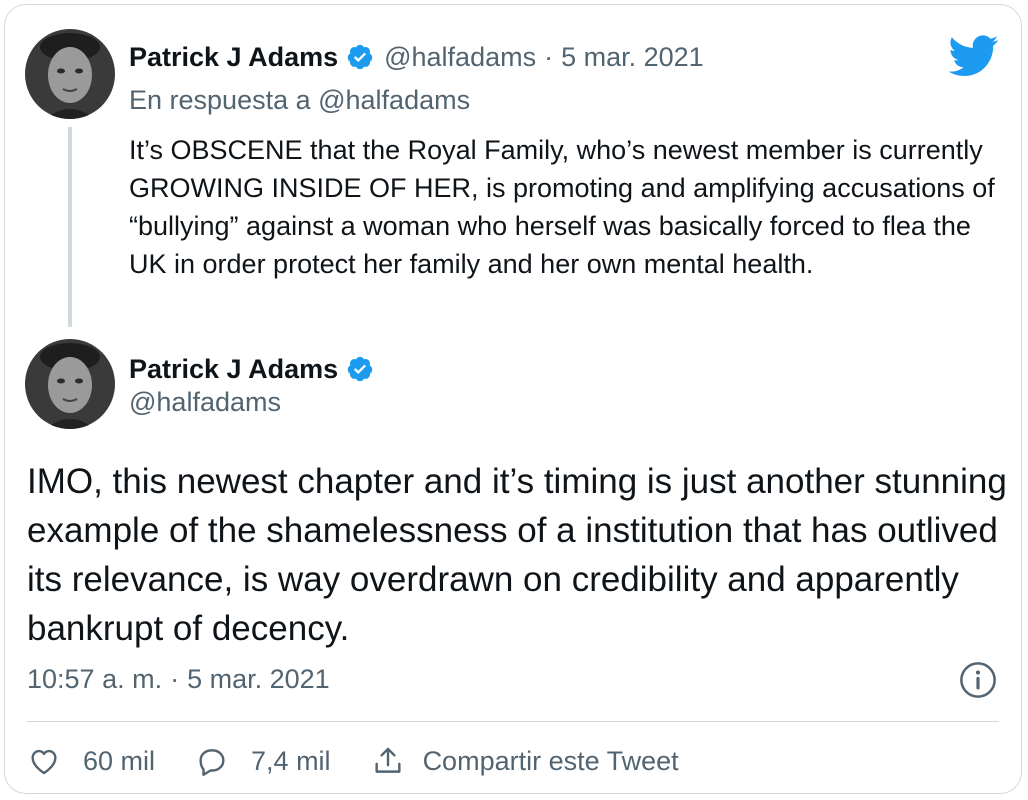 The width and height of the screenshot is (1028, 800). What do you see at coordinates (119, 760) in the screenshot?
I see `like-count: 60 mil` at bounding box center [119, 760].